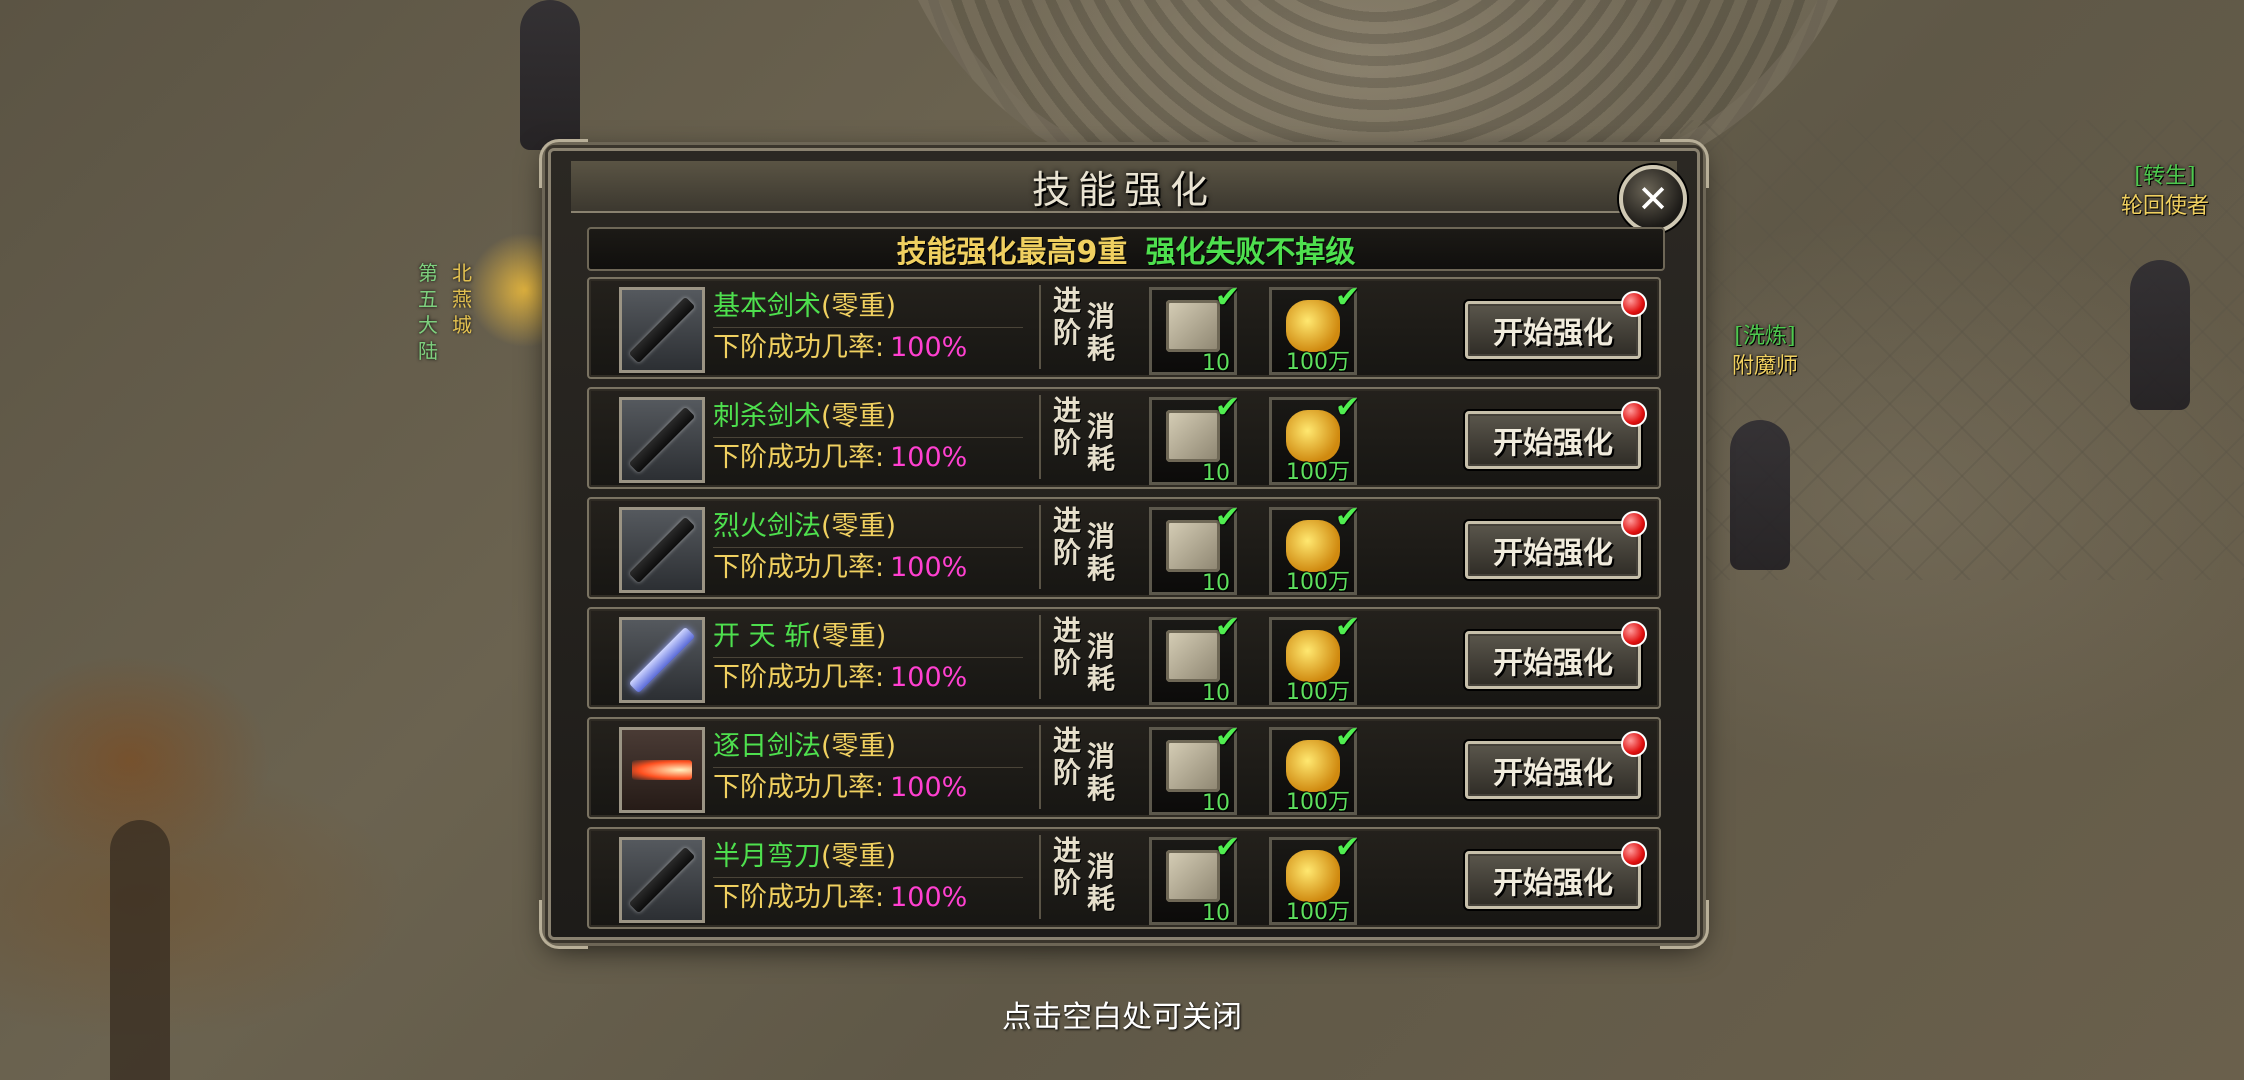  What do you see at coordinates (1760, 495) in the screenshot?
I see `npc-enchanter-figure` at bounding box center [1760, 495].